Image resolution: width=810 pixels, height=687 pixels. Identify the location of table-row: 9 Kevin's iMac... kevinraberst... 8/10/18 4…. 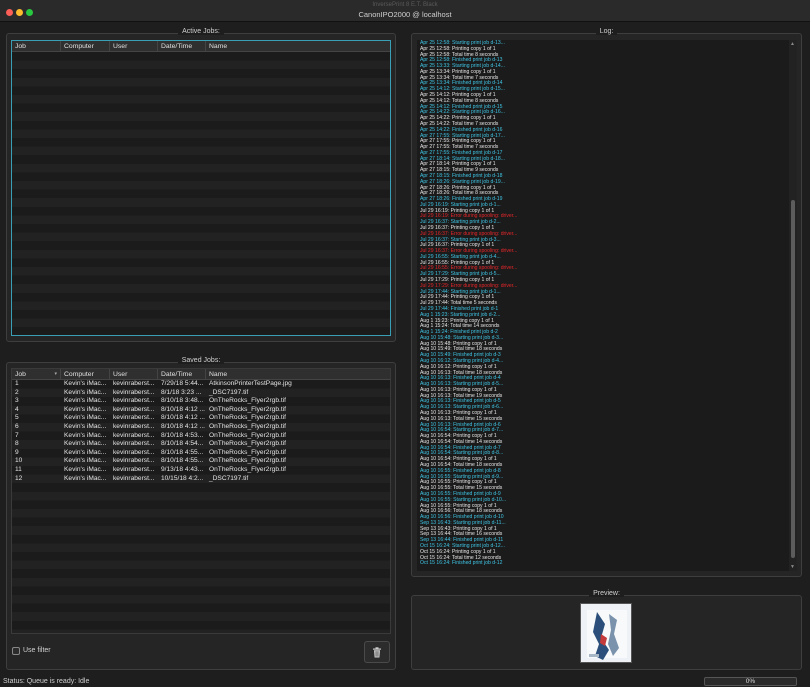
(201, 453).